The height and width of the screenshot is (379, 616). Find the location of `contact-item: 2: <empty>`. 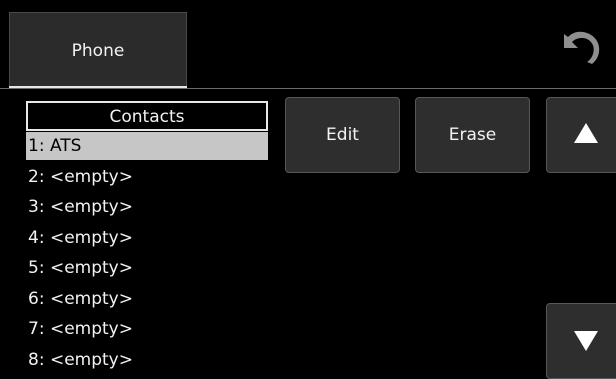

contact-item: 2: <empty> is located at coordinates (147, 178).